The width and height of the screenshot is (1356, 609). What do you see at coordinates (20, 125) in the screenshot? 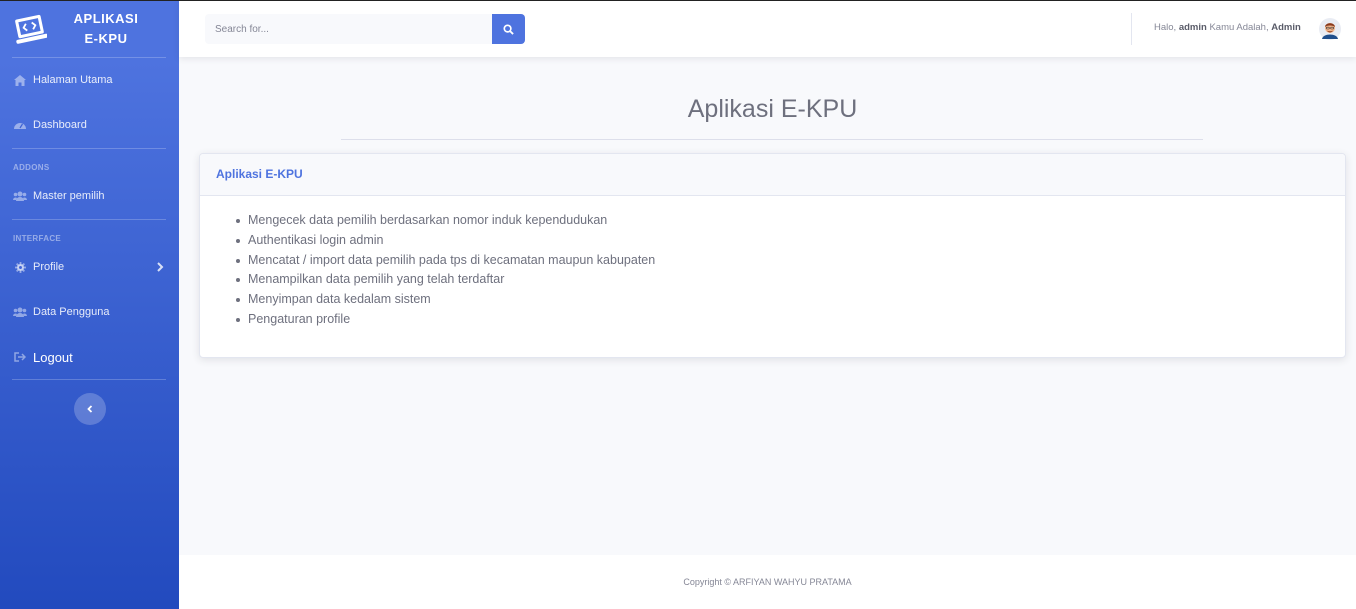
I see `dashboard-icon` at bounding box center [20, 125].